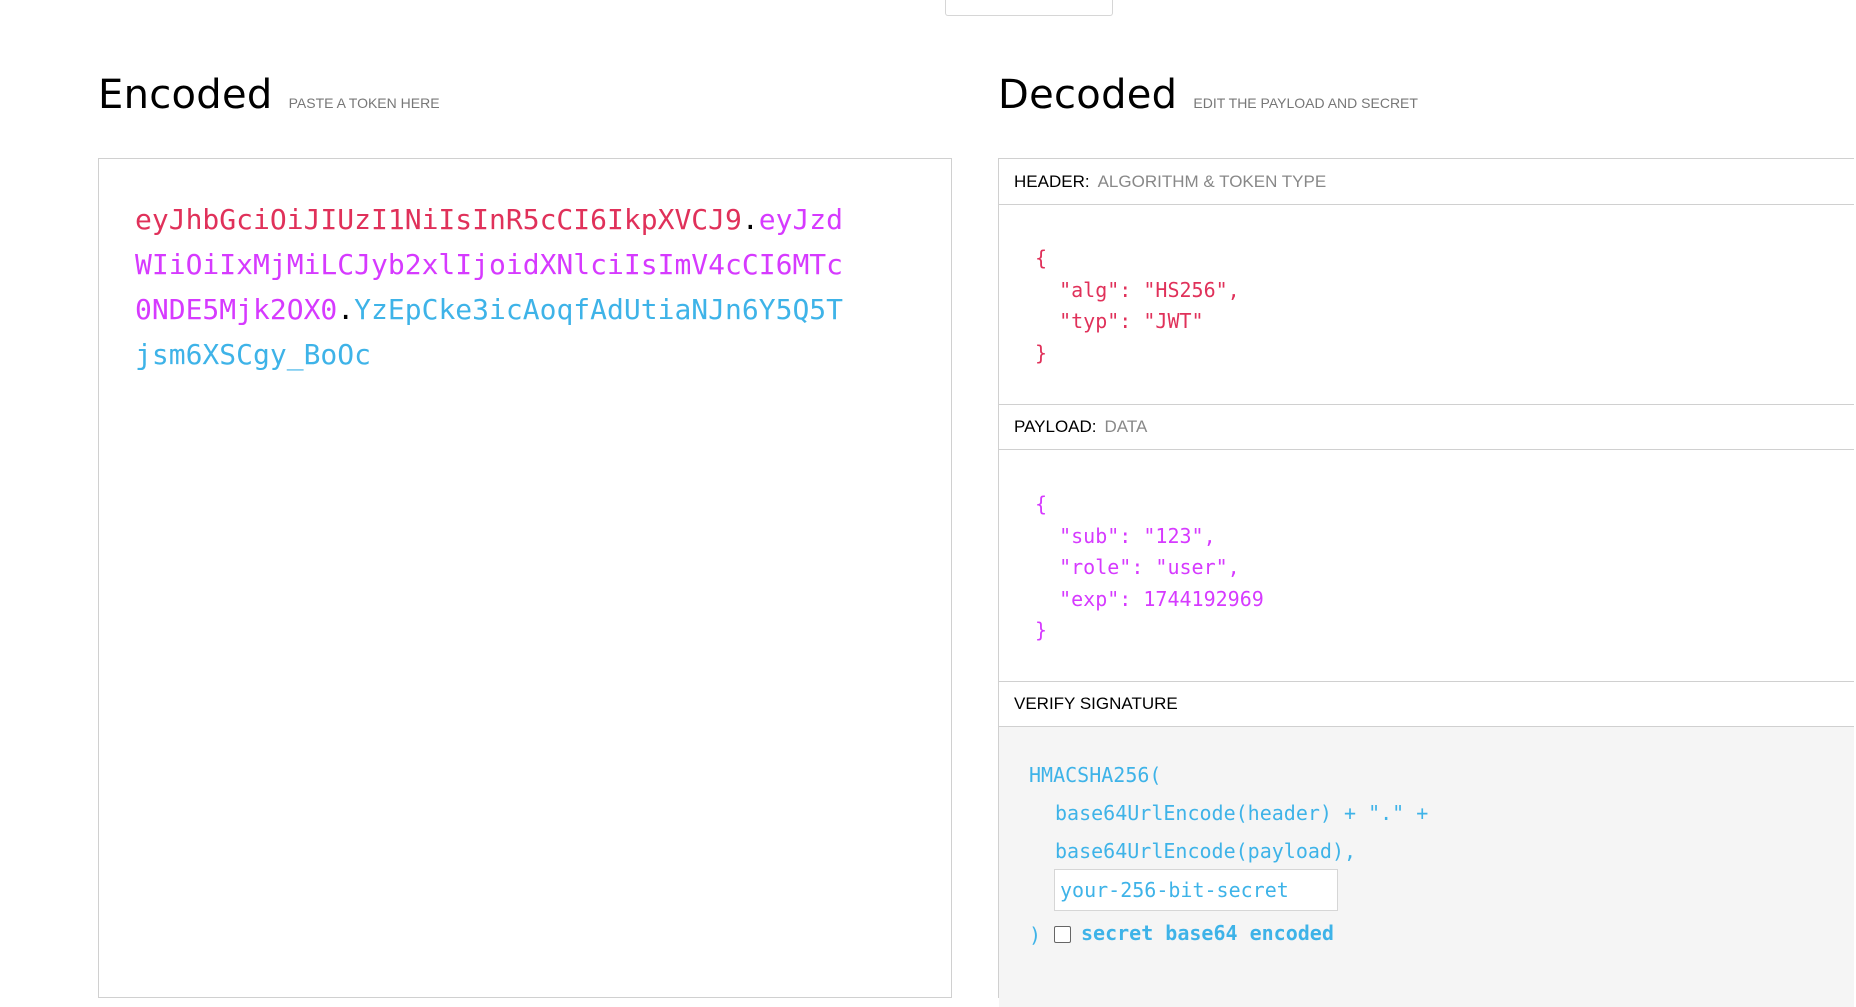 Image resolution: width=1856 pixels, height=1007 pixels. I want to click on payload-encode-expression: base64UrlEncode(payload),, so click(1206, 851).